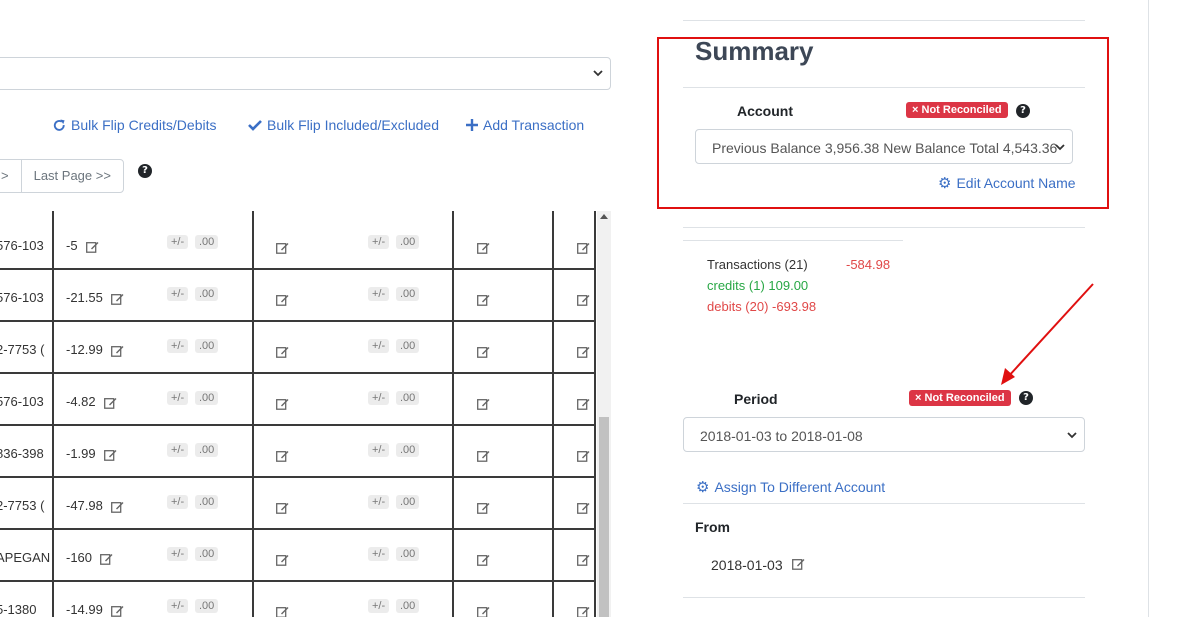 The height and width of the screenshot is (617, 1186). I want to click on refresh-icon, so click(59, 124).